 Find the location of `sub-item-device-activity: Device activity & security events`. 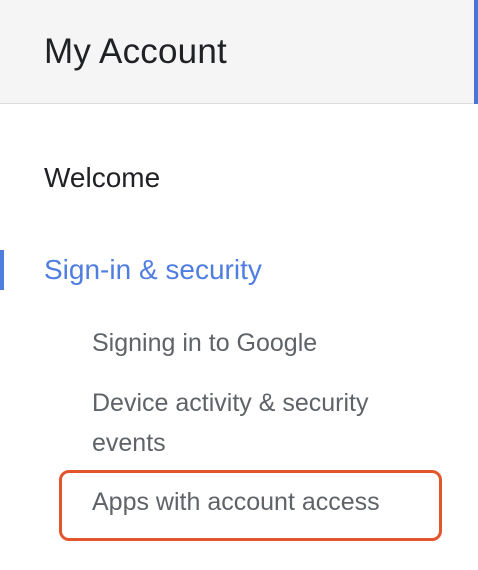

sub-item-device-activity: Device activity & security events is located at coordinates (262, 423).